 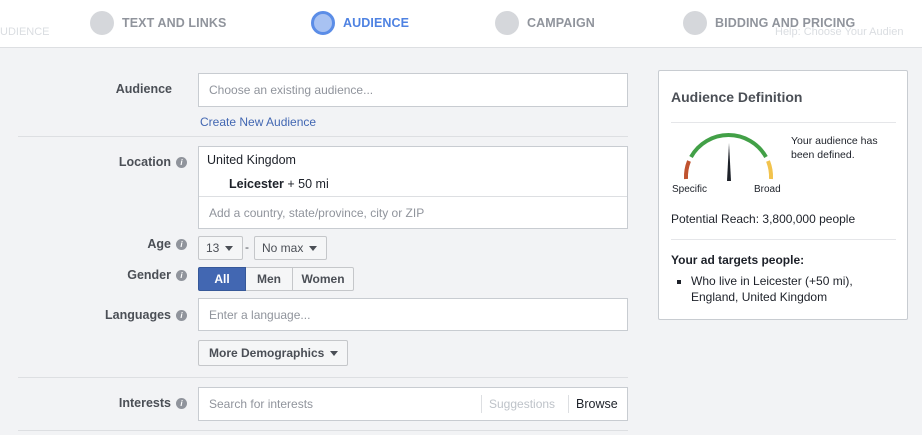 I want to click on languages-label-text: Languages, so click(x=138, y=315).